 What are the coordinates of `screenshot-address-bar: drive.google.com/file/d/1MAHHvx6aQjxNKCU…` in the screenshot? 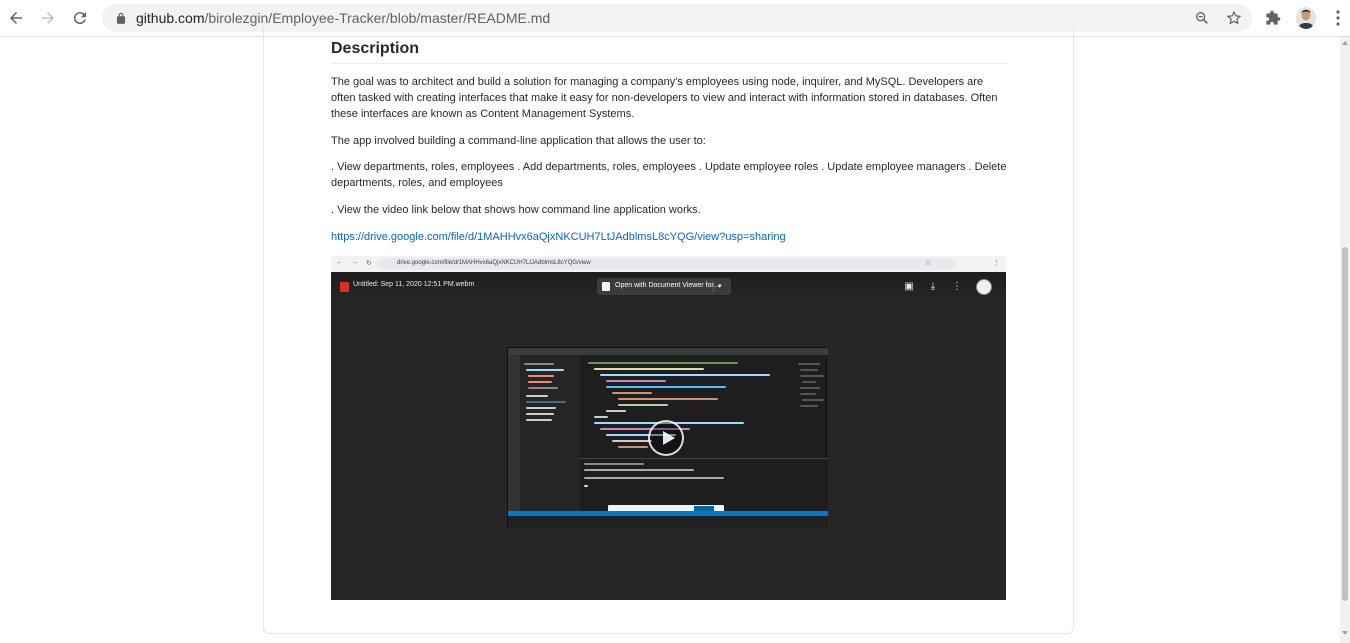 It's located at (667, 264).